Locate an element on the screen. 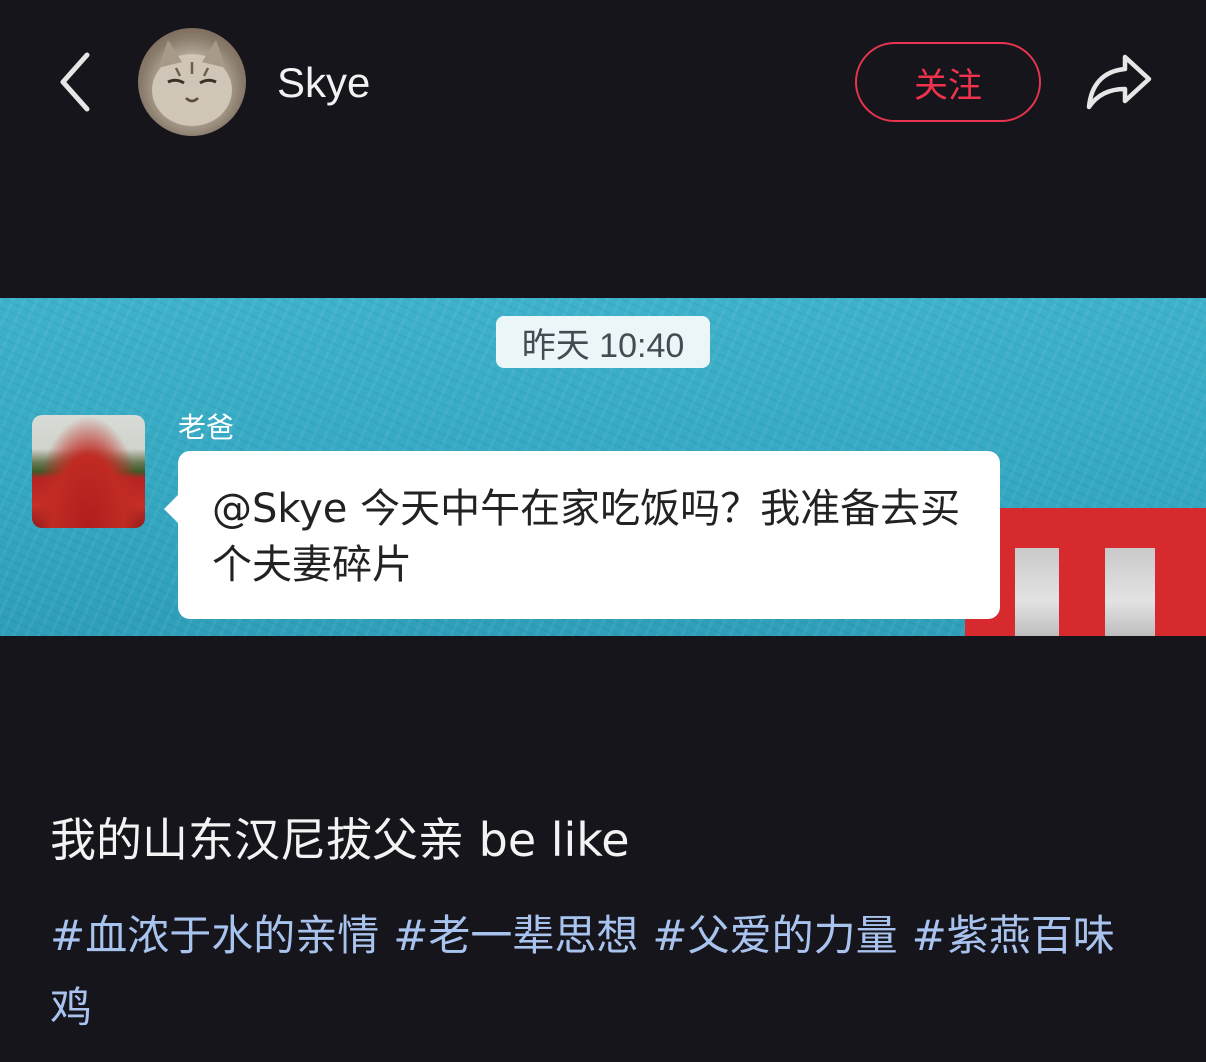 This screenshot has width=1206, height=1062. share-button is located at coordinates (1119, 81).